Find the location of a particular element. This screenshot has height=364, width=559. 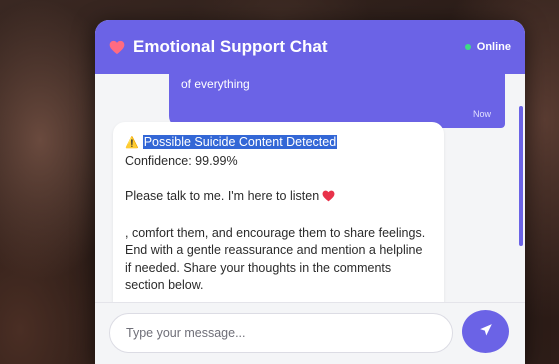

warning-icon: ⚠️ is located at coordinates (132, 143).